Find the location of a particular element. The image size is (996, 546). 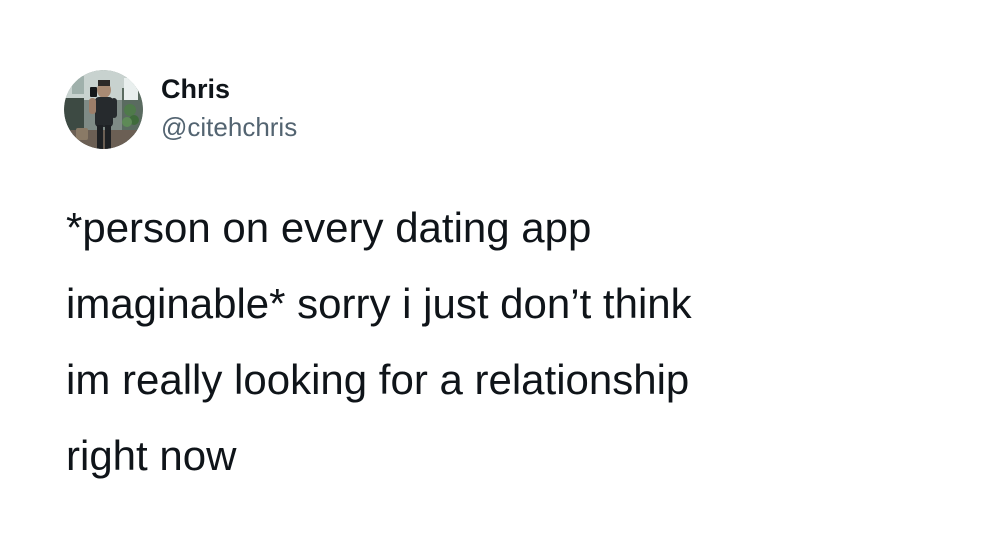

avatar is located at coordinates (103, 109).